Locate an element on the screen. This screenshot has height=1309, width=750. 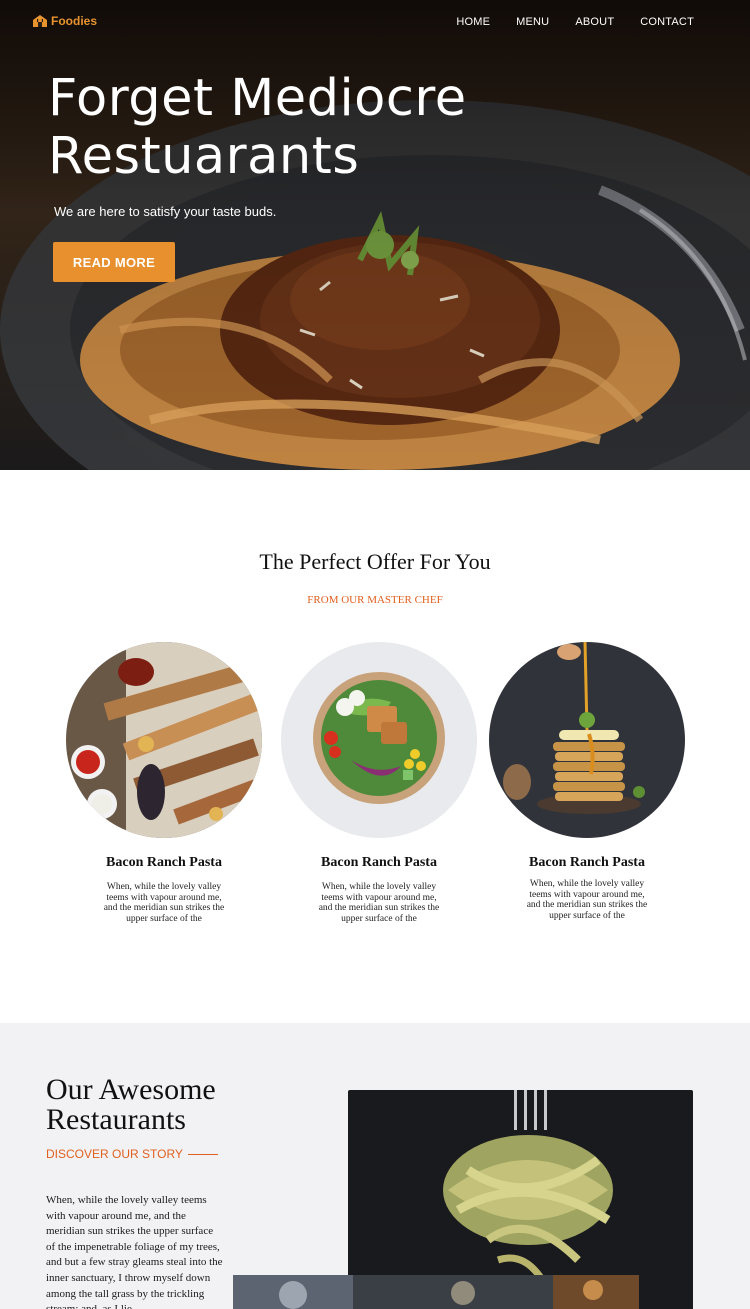
restaurants-title: Our Awesome Restaurants is located at coordinates (131, 1105).